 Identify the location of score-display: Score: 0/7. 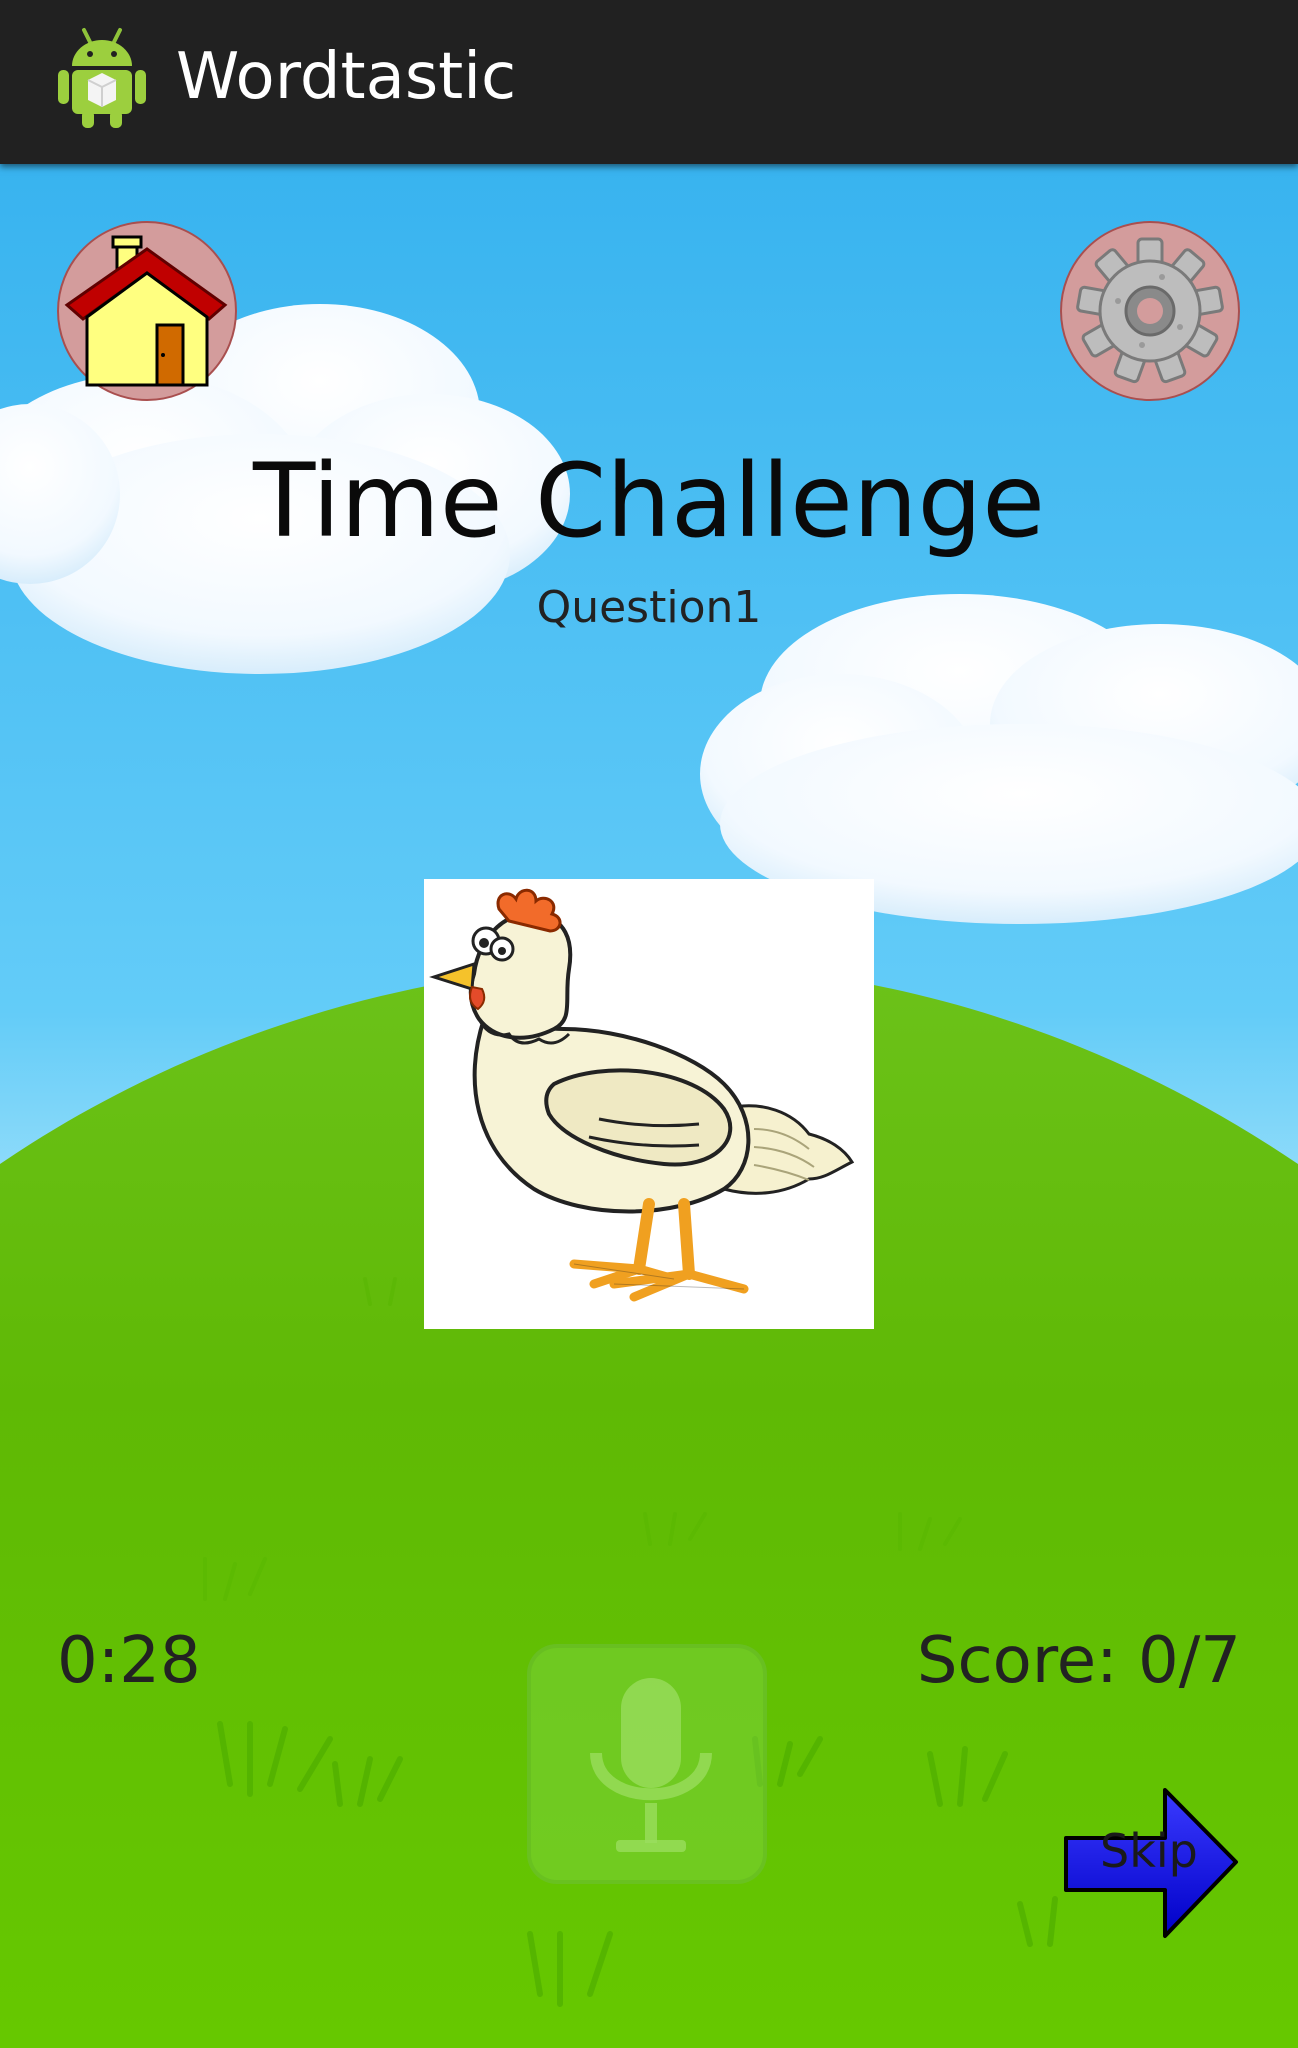
(1078, 1661).